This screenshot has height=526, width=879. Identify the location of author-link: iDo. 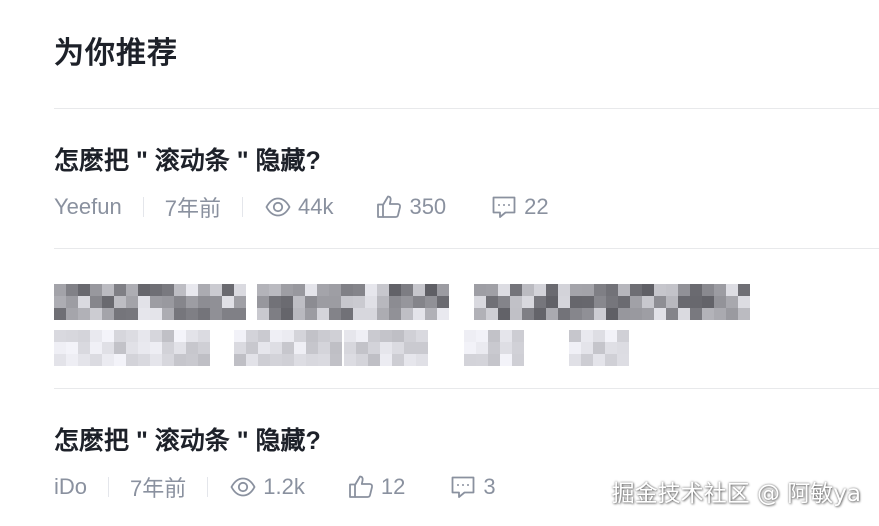
(70, 487).